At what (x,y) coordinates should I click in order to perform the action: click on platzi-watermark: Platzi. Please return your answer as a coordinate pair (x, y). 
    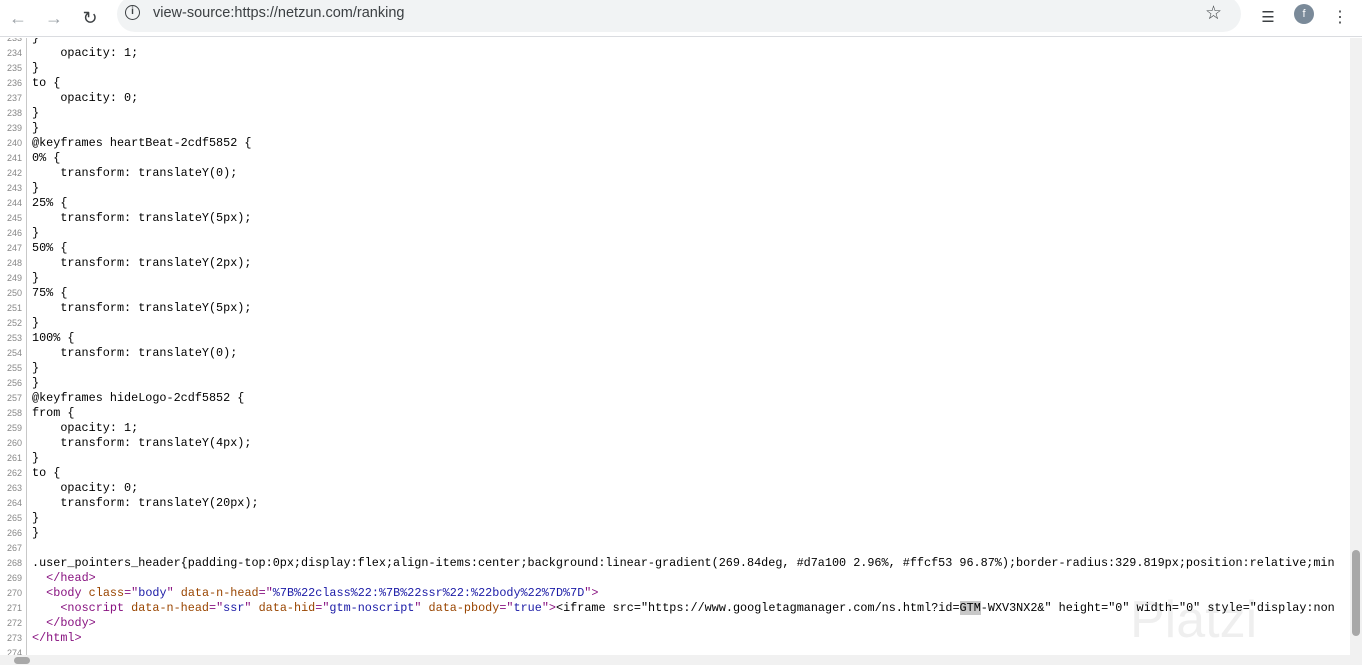
    Looking at the image, I should click on (1194, 620).